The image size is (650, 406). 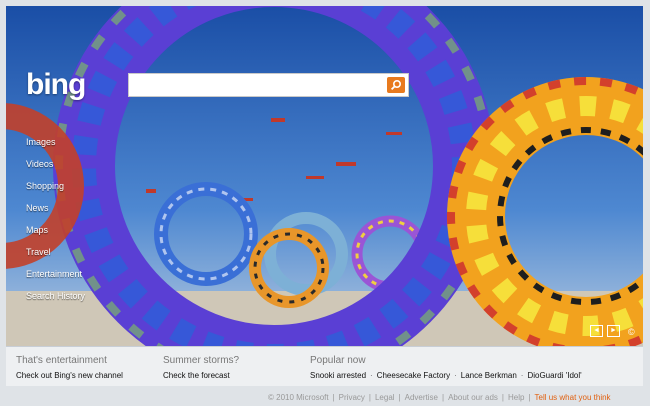 What do you see at coordinates (298, 397) in the screenshot?
I see `copyright-text: © 2010 Microsoft` at bounding box center [298, 397].